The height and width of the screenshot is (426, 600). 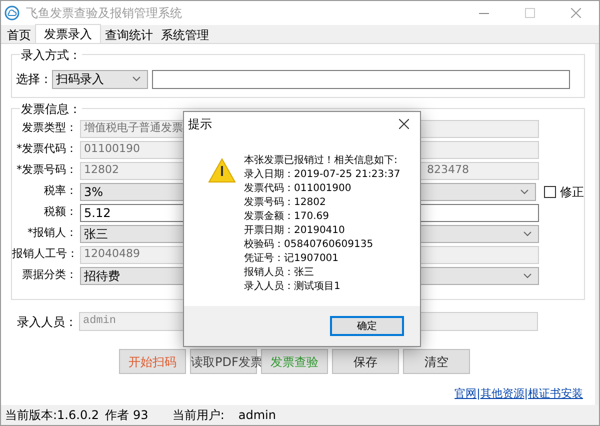 What do you see at coordinates (47, 149) in the screenshot?
I see `field-label: *发票代码：` at bounding box center [47, 149].